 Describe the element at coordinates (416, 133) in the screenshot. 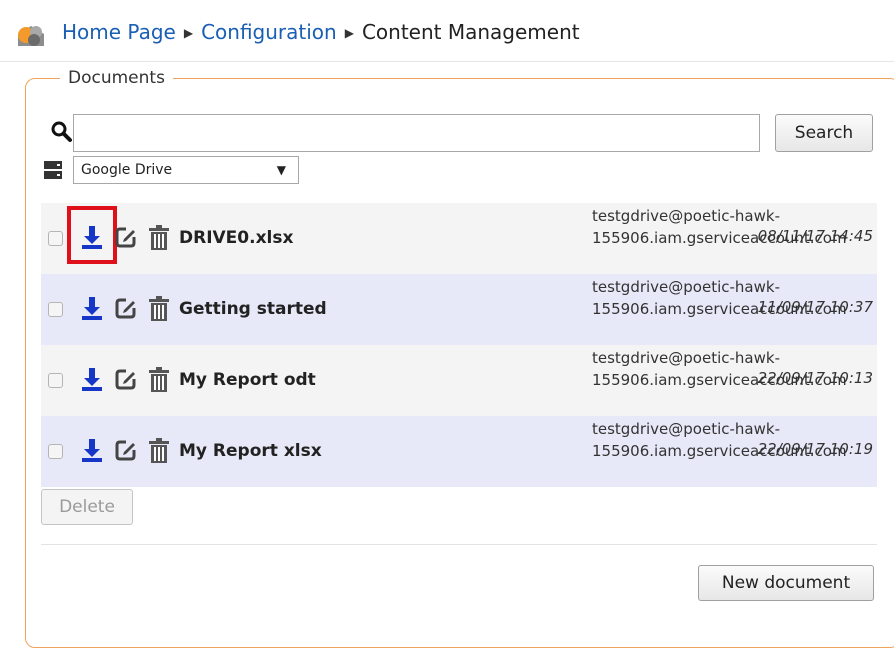

I see `search-input` at that location.